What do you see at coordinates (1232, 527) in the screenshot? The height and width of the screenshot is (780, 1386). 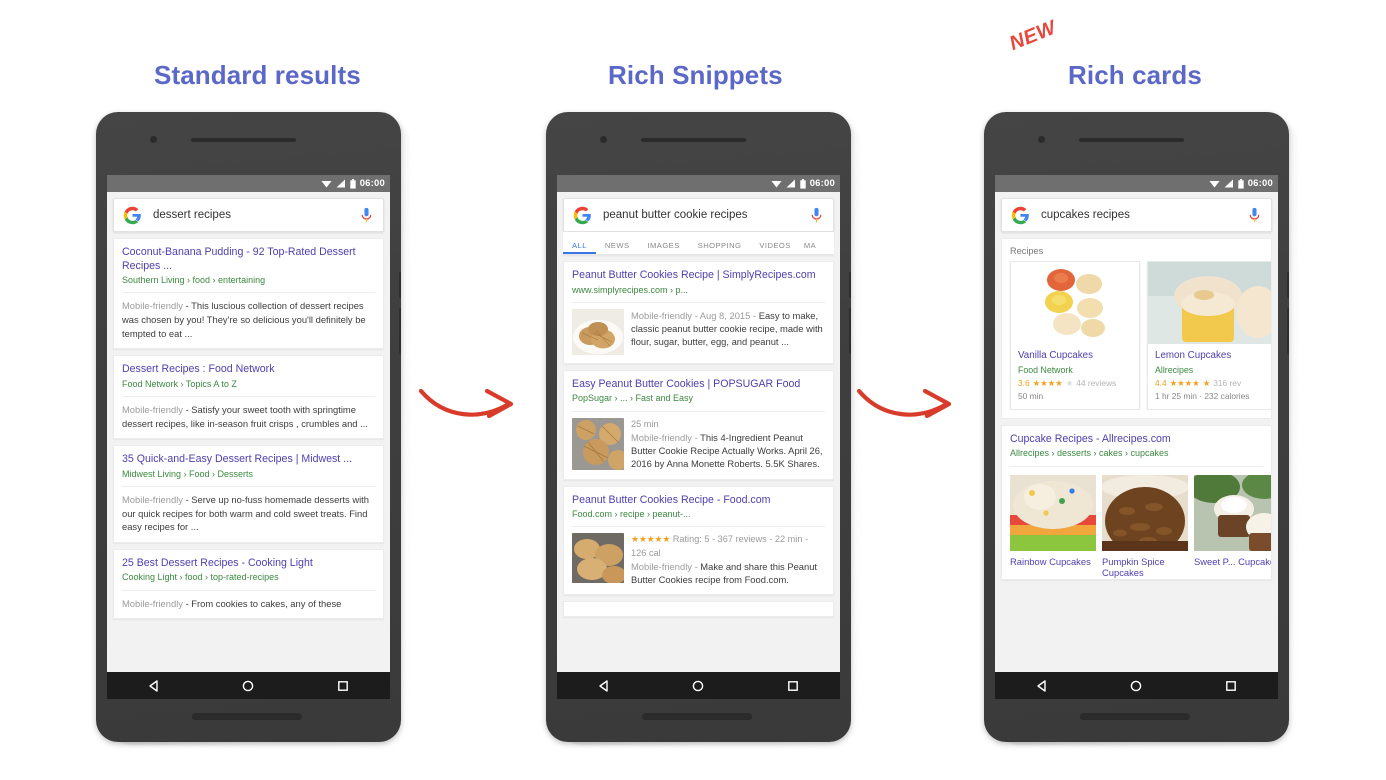 I see `gallery-item: Sweet P... Cupcake` at bounding box center [1232, 527].